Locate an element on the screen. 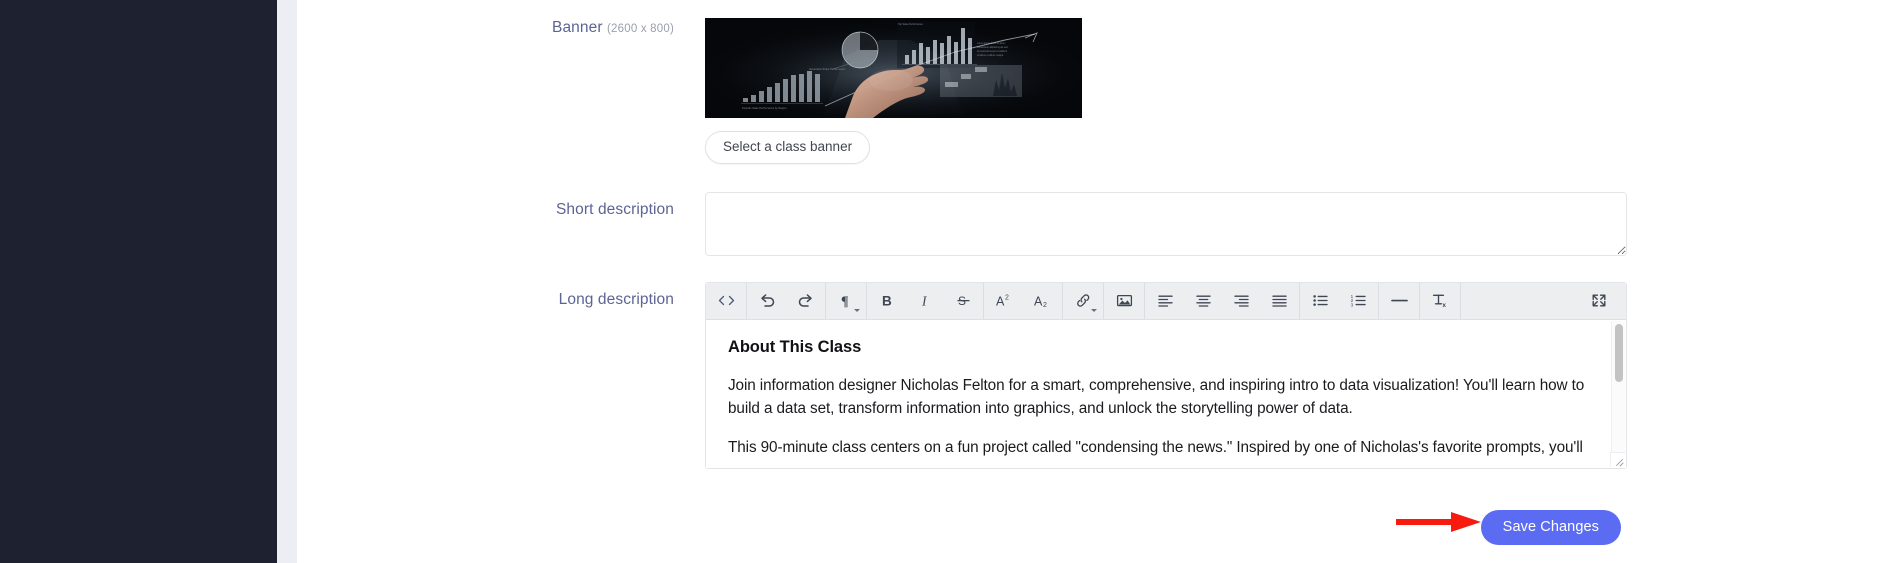 Image resolution: width=1882 pixels, height=563 pixels. toolbar-group-clear: x is located at coordinates (1440, 300).